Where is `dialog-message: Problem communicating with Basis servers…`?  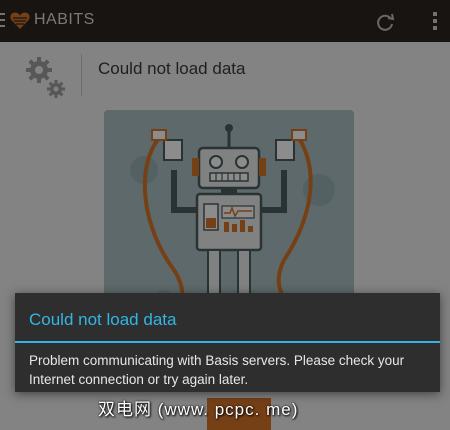 dialog-message: Problem communicating with Basis servers… is located at coordinates (217, 370).